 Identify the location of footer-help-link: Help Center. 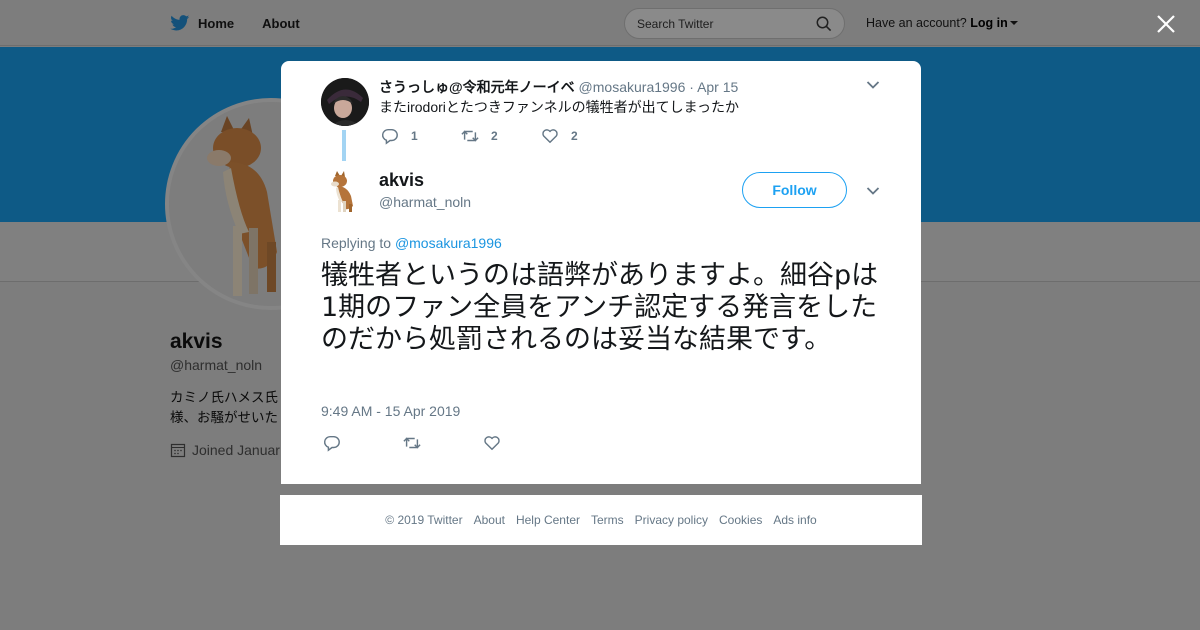
(548, 520).